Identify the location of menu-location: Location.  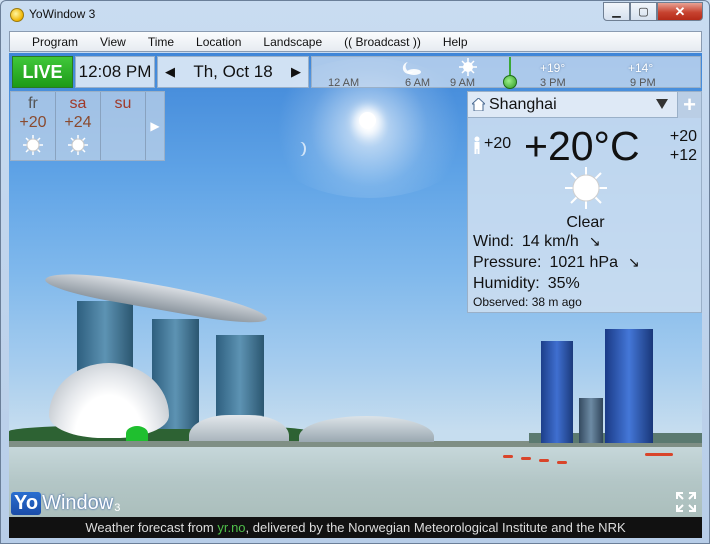
(218, 42).